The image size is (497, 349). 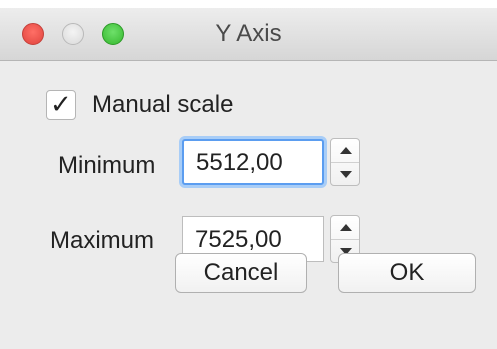 I want to click on minimum-field, so click(x=254, y=162).